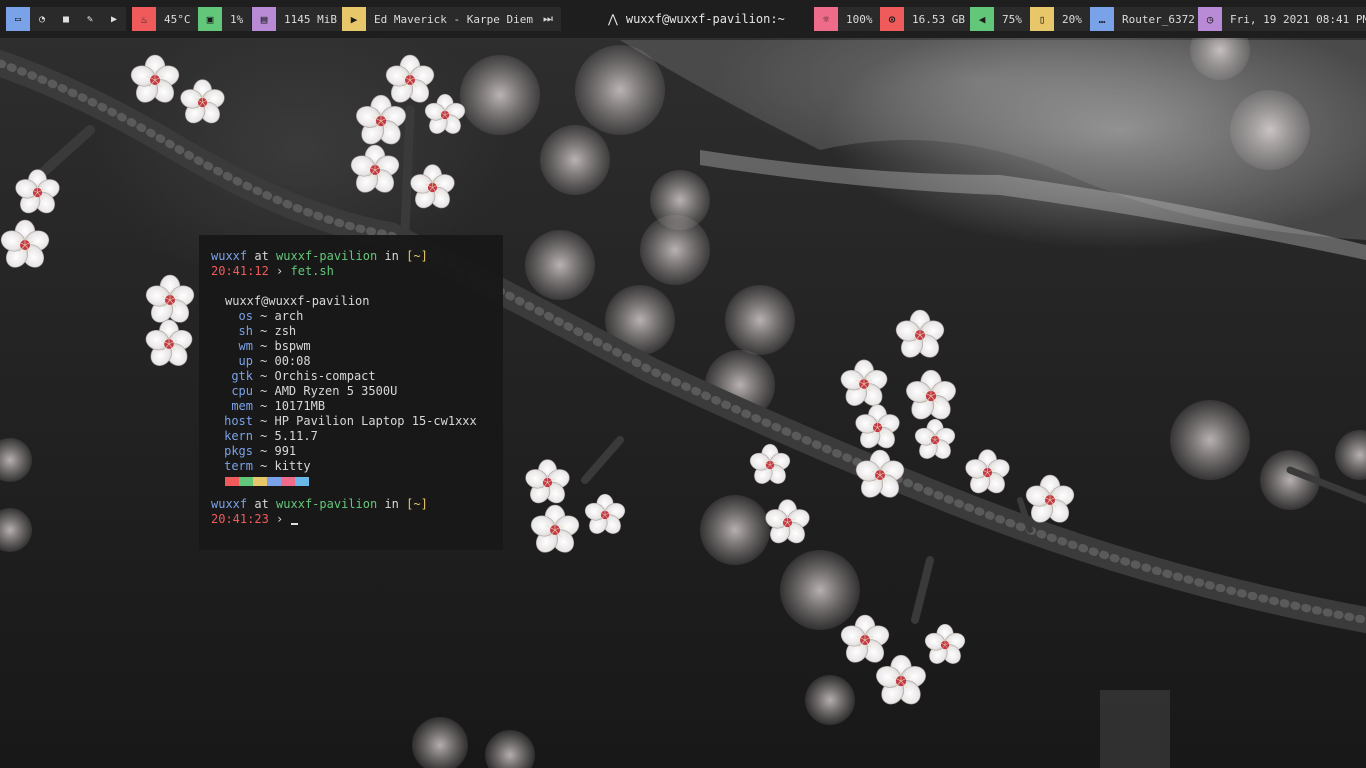 The height and width of the screenshot is (768, 1366). What do you see at coordinates (144, 19) in the screenshot?
I see `thermometer-icon: ♨` at bounding box center [144, 19].